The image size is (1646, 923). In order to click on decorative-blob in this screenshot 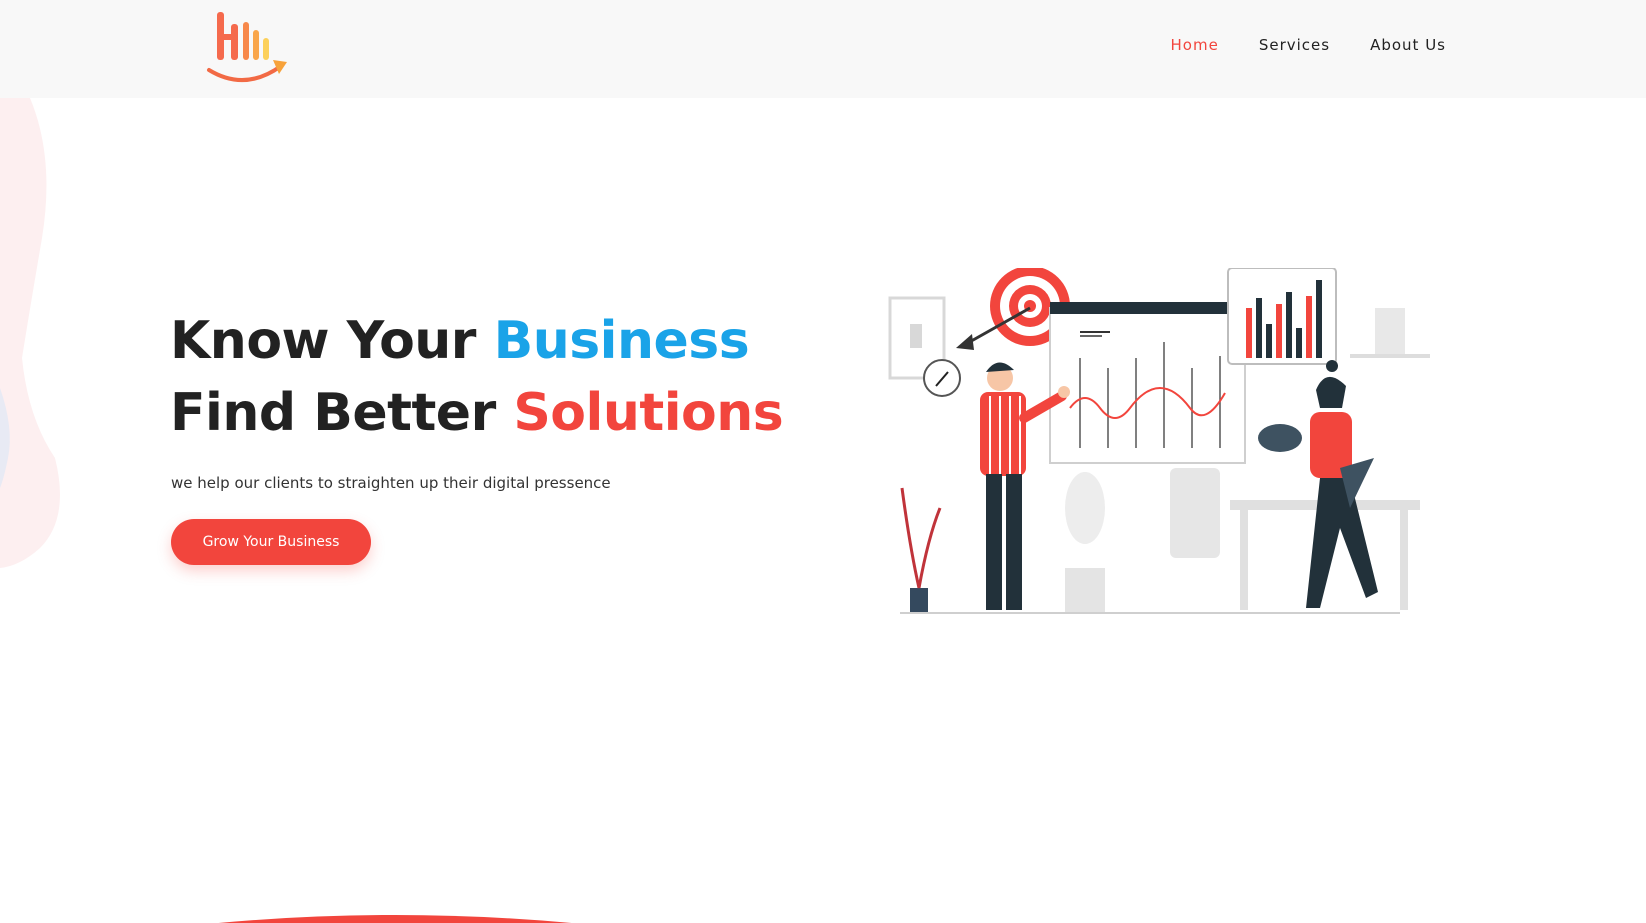, I will do `click(30, 333)`.